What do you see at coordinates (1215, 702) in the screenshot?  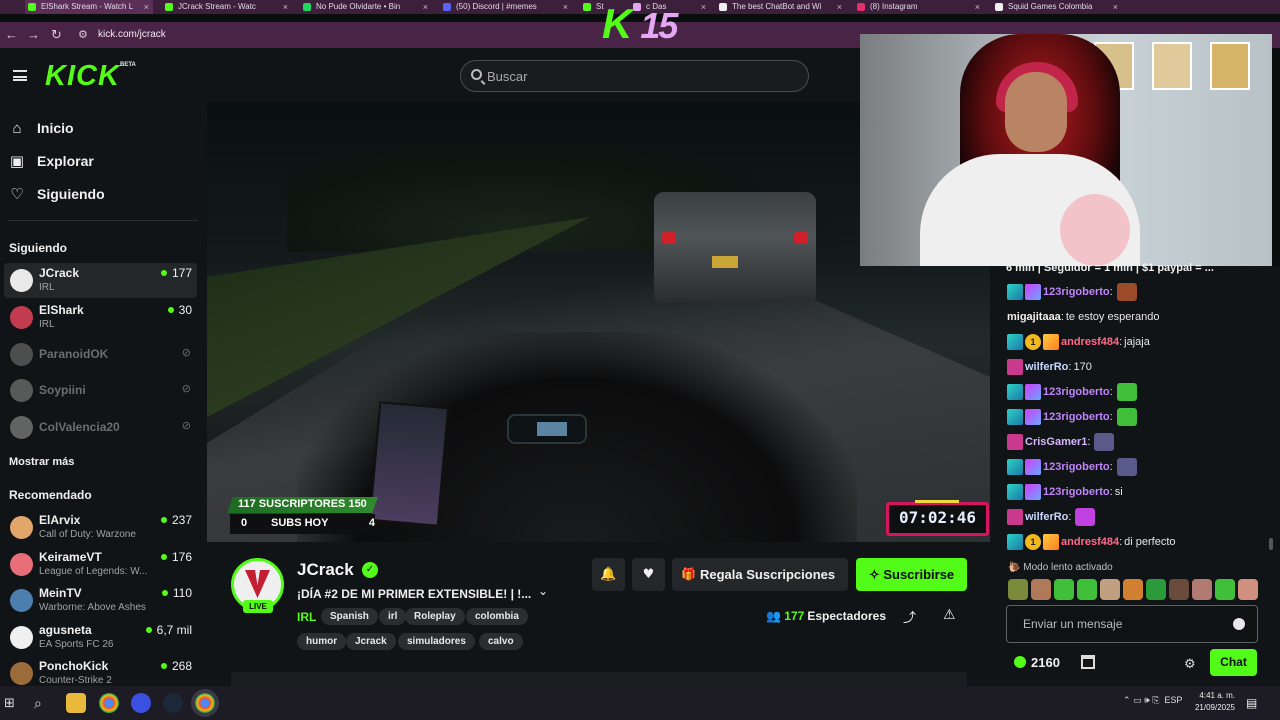 I see `clock: 4:41 a. m. 21/09/2025` at bounding box center [1215, 702].